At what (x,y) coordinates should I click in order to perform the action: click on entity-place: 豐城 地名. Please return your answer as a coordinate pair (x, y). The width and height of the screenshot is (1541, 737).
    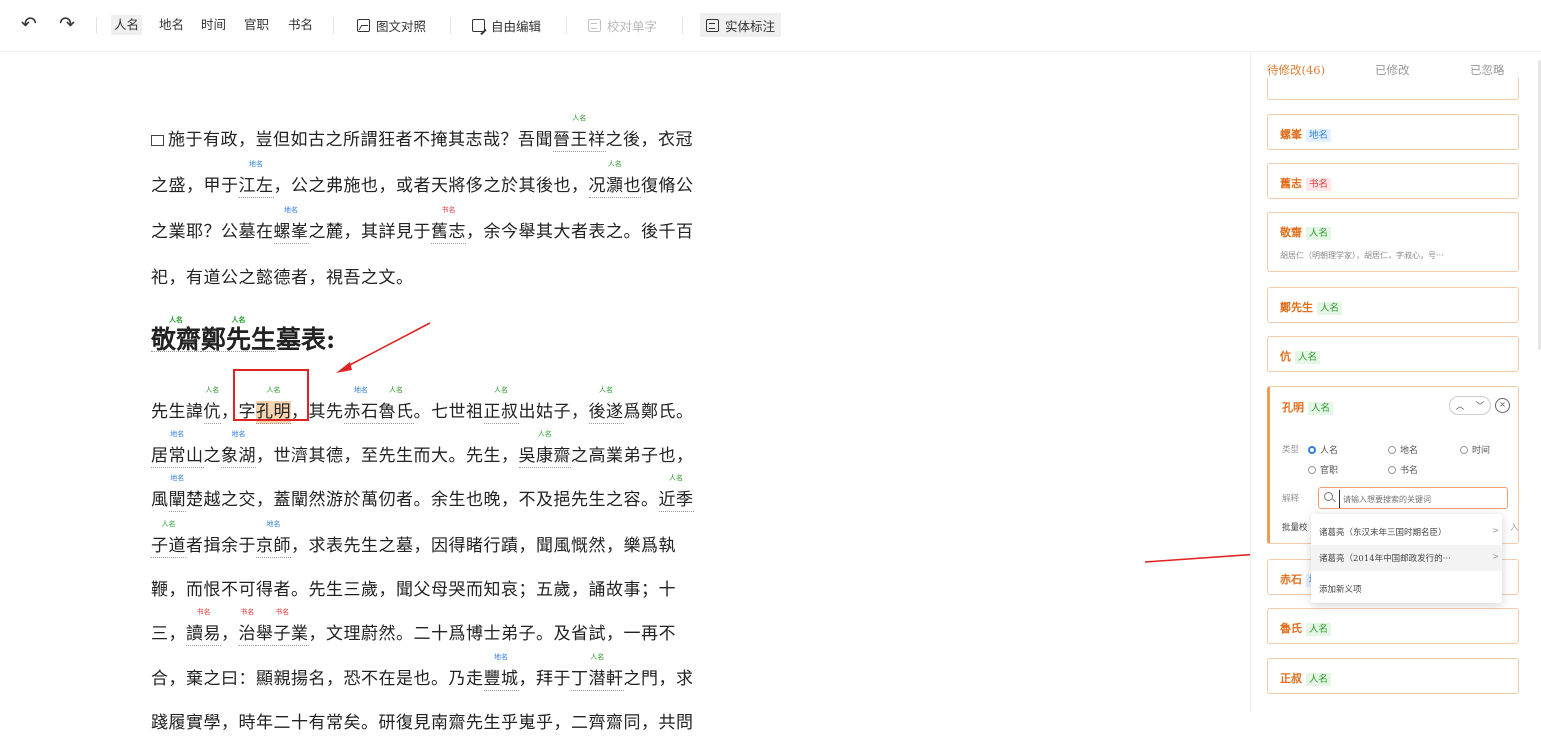
    Looking at the image, I should click on (501, 672).